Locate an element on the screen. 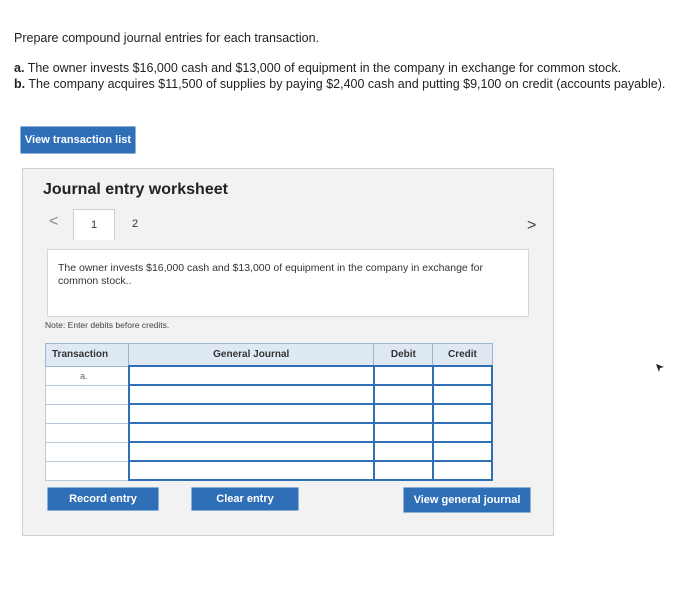  view-general-journal-button: View general journal is located at coordinates (467, 500).